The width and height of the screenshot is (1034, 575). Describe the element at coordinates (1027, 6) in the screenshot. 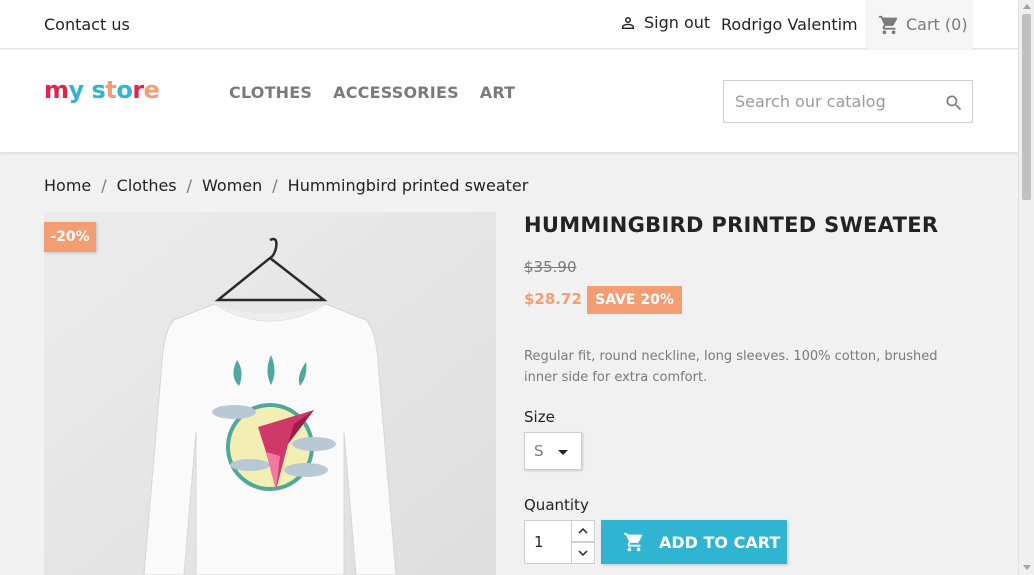

I see `scroll-up-arrow-icon` at that location.